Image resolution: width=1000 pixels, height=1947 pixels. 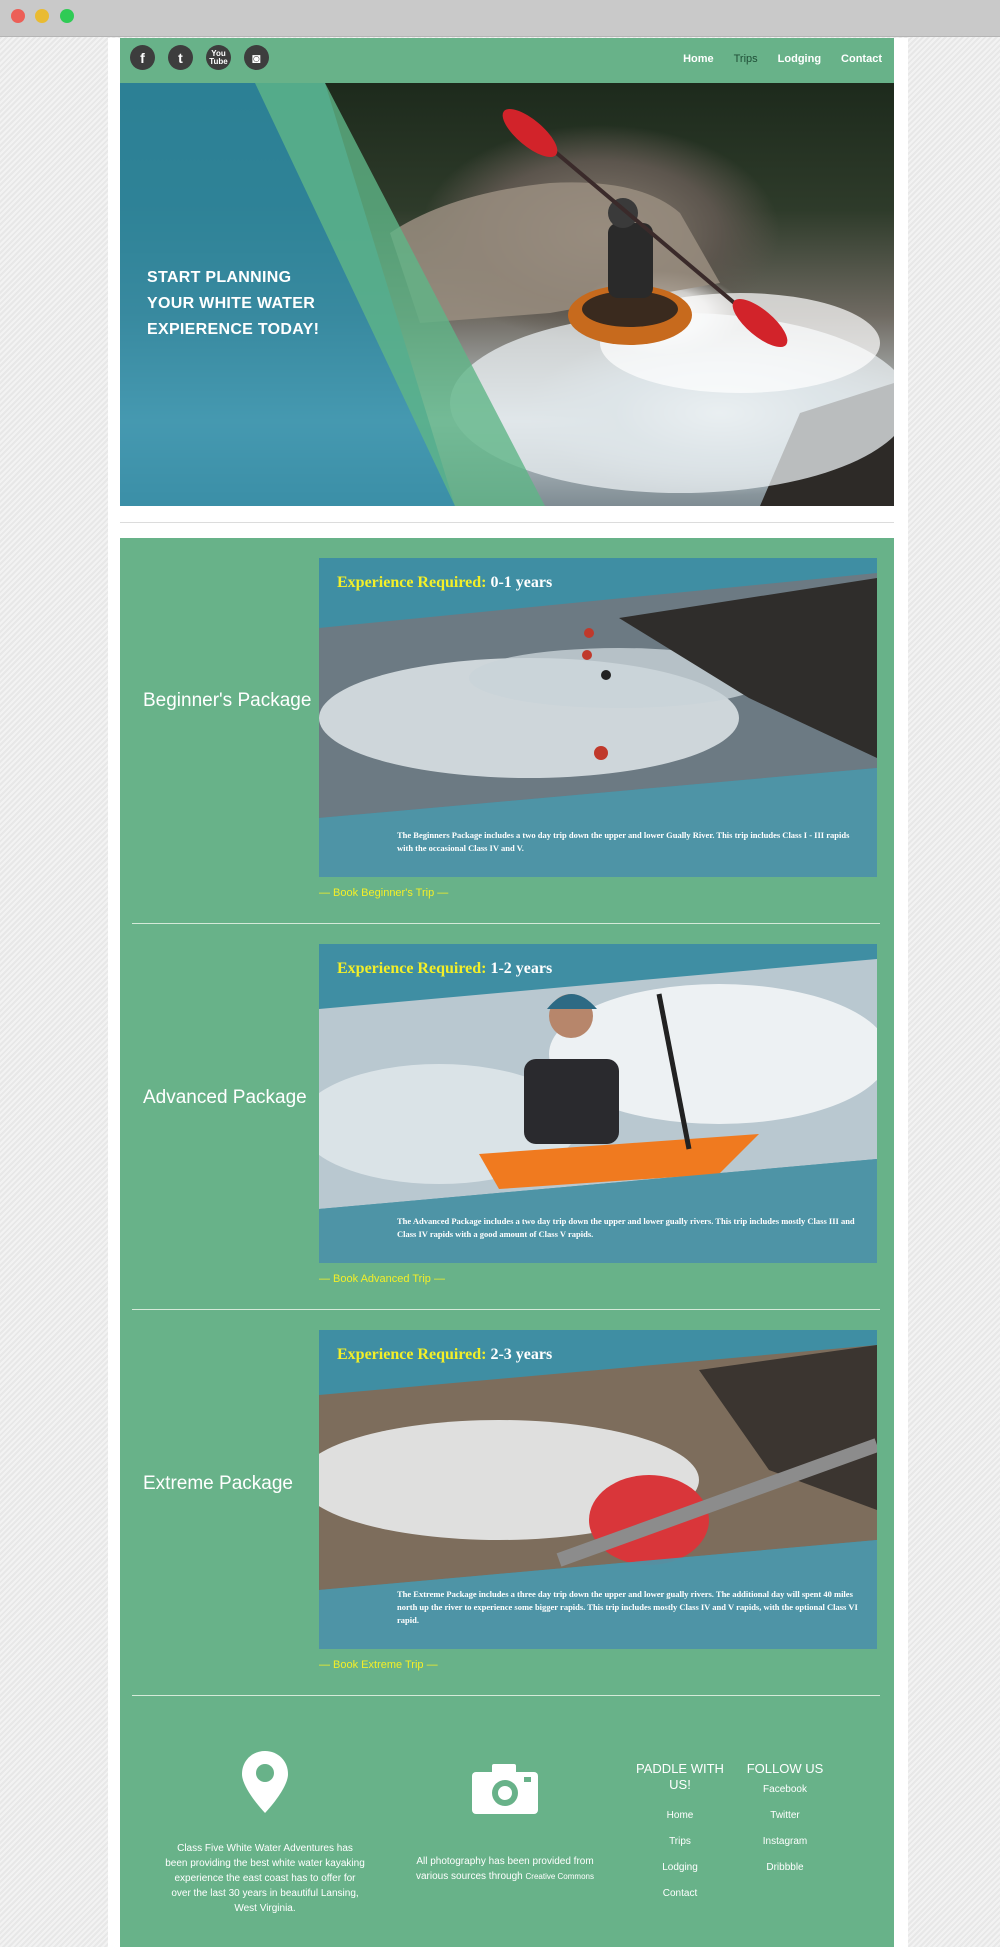 I want to click on footer-link-facebook: Facebook, so click(x=785, y=1789).